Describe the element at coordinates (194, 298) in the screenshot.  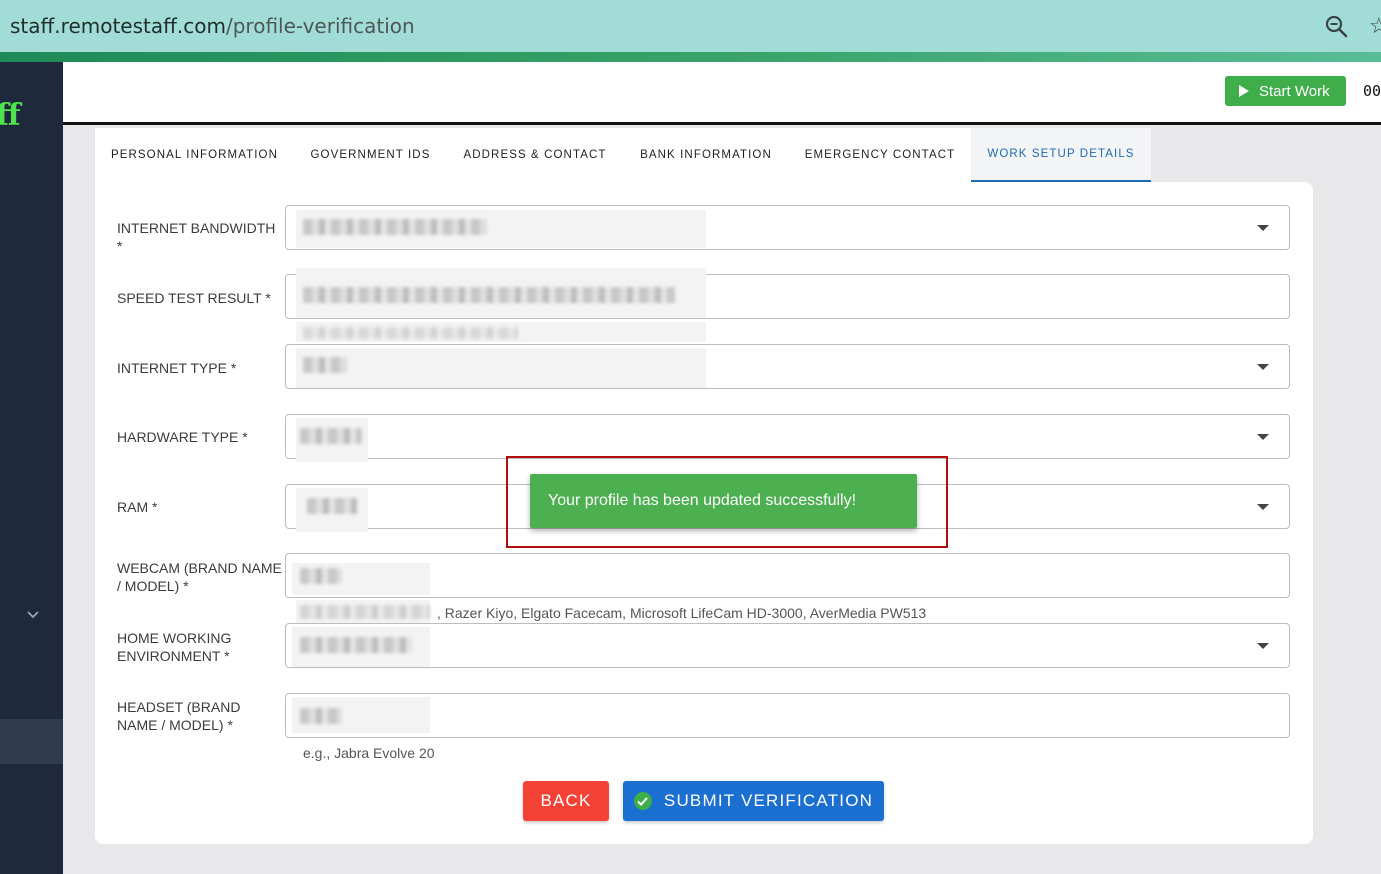
I see `speed-test-result-label: SPEED TEST RESULT *` at that location.